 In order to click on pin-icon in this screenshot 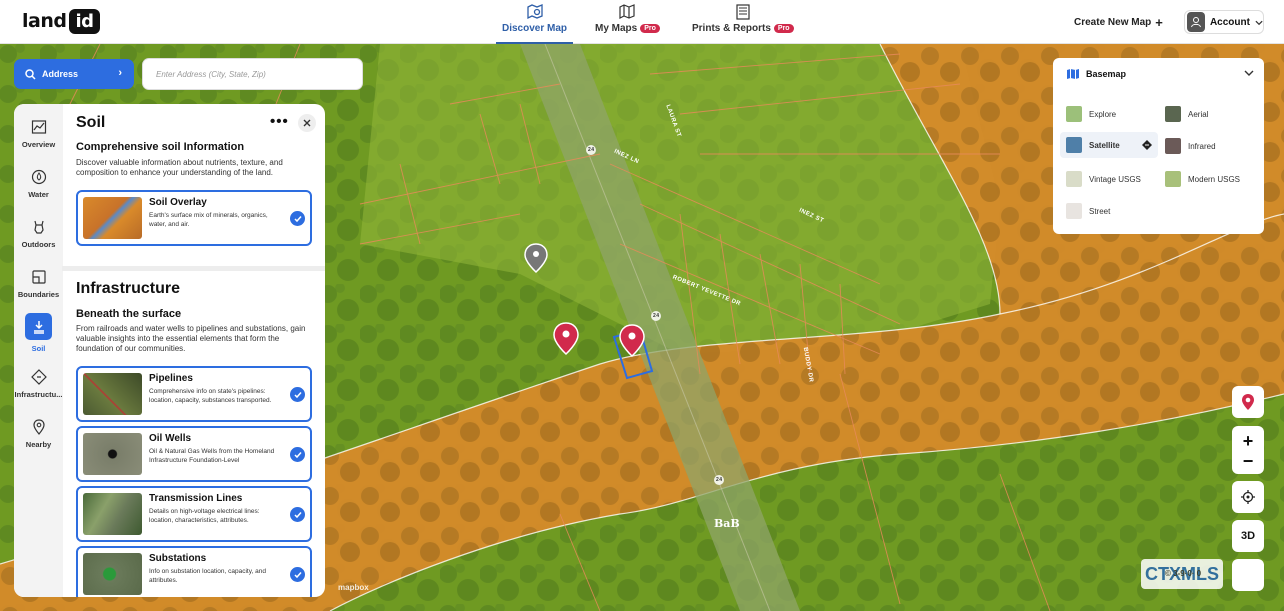, I will do `click(39, 427)`.